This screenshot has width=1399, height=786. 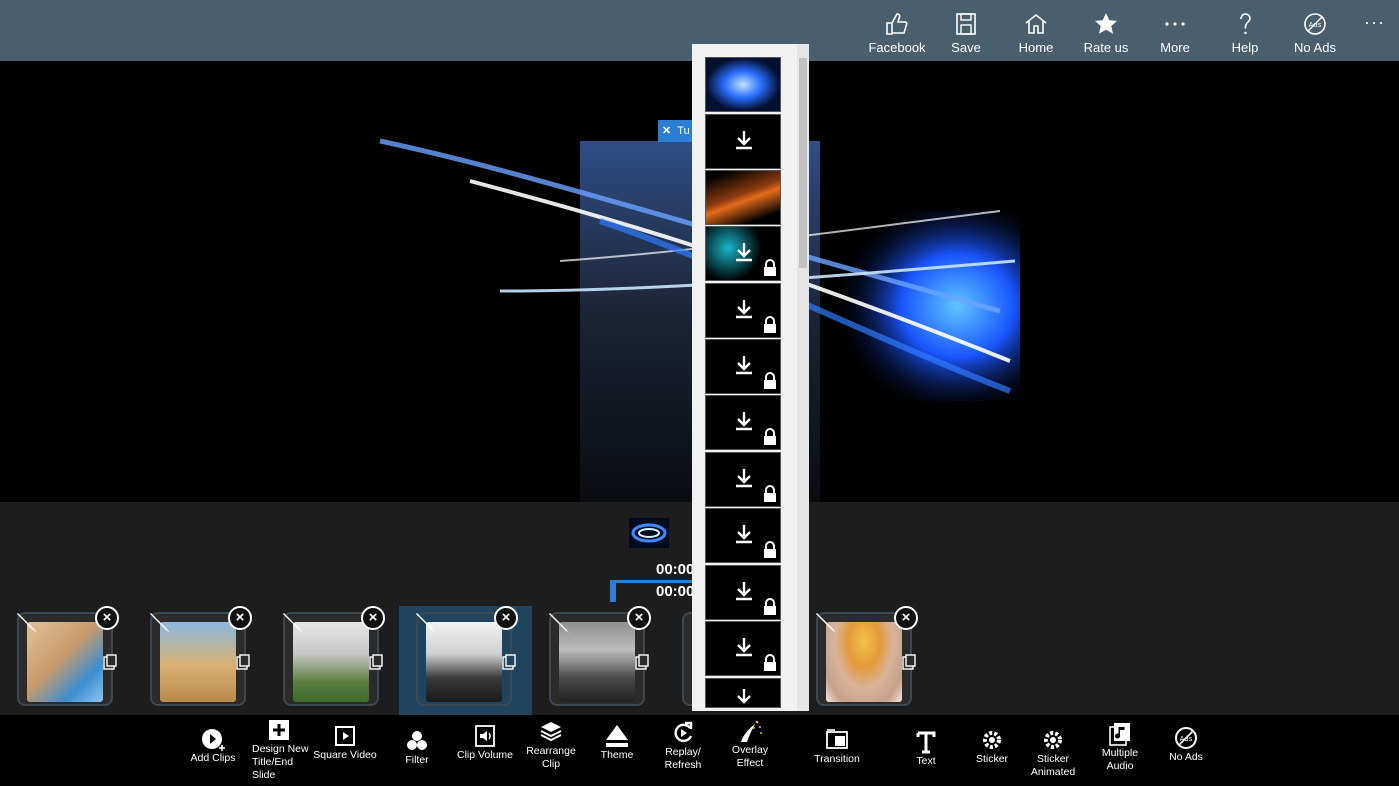 I want to click on filter-button: Filter, so click(x=417, y=750).